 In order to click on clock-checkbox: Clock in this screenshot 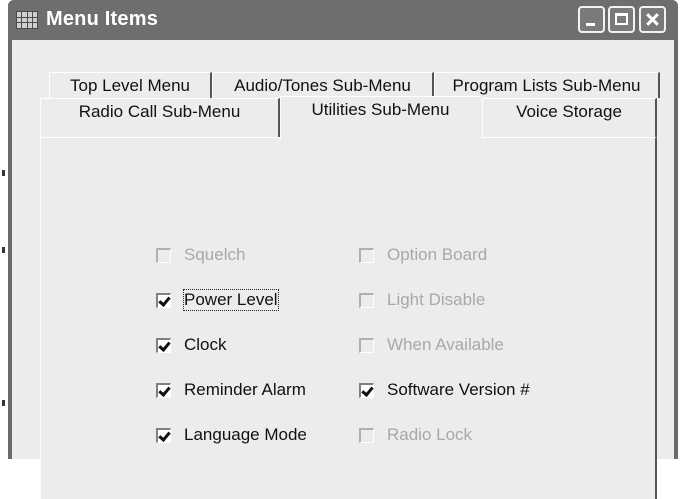, I will do `click(191, 345)`.